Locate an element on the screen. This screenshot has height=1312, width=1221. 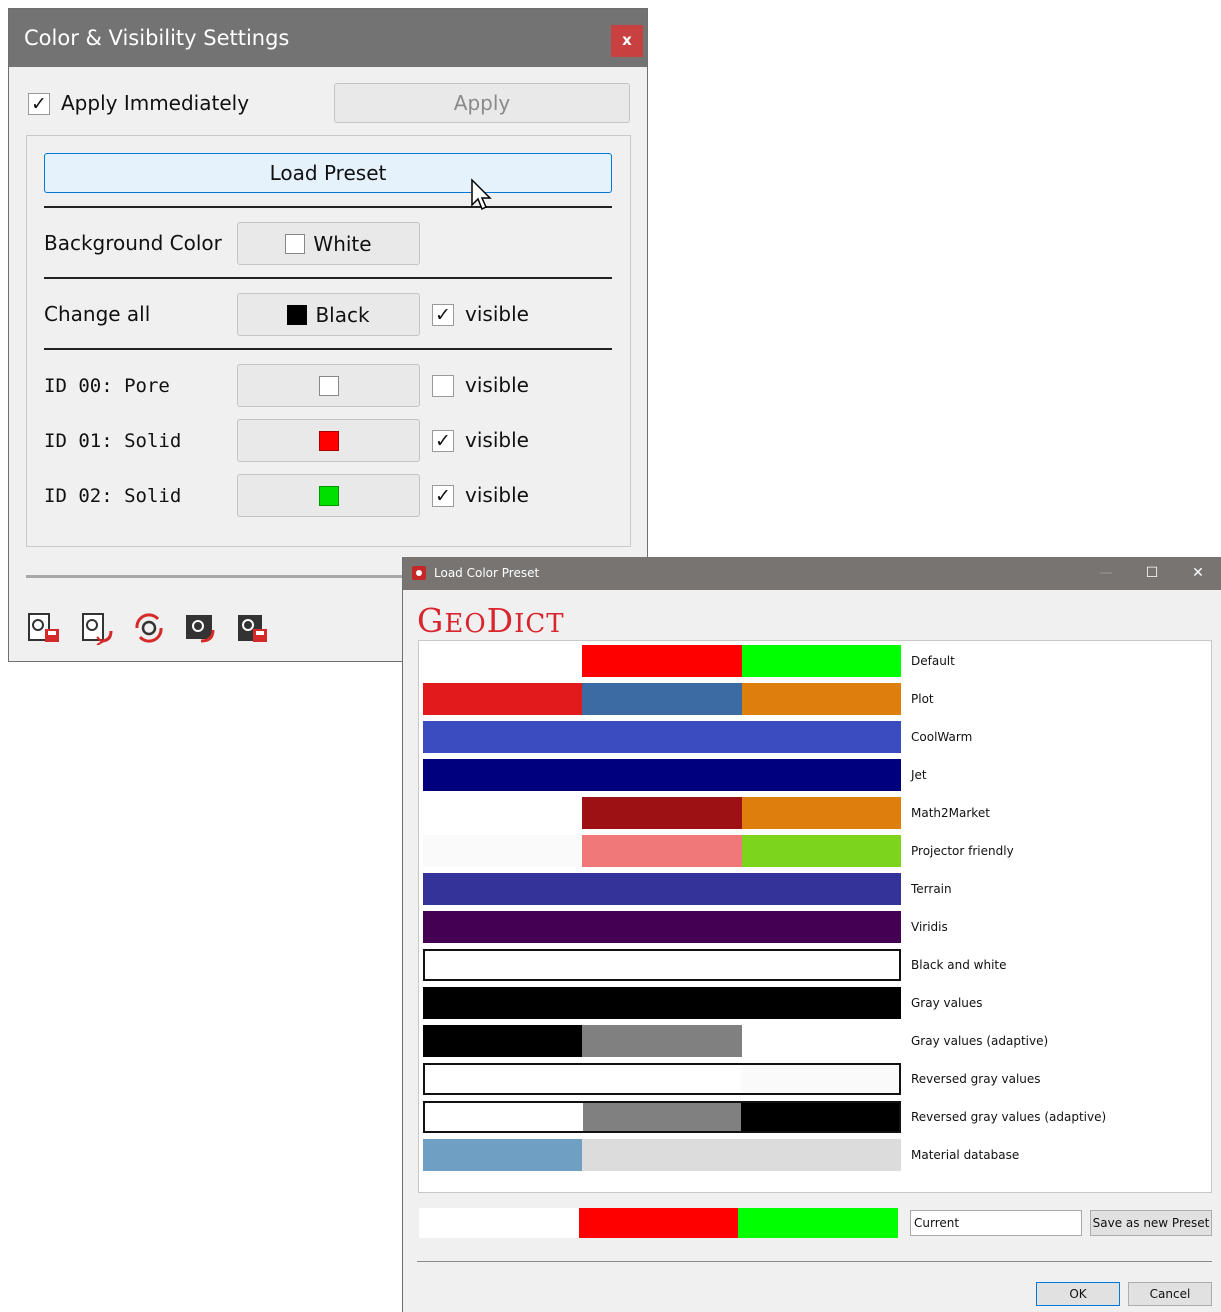
settings-close-button: x is located at coordinates (627, 41).